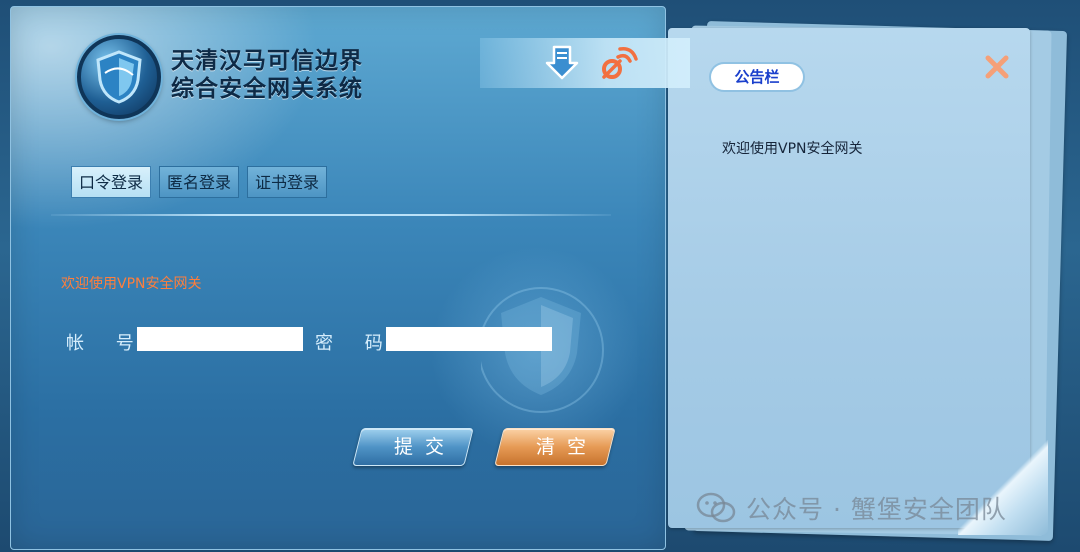 The width and height of the screenshot is (1080, 552). I want to click on close-icon, so click(997, 67).